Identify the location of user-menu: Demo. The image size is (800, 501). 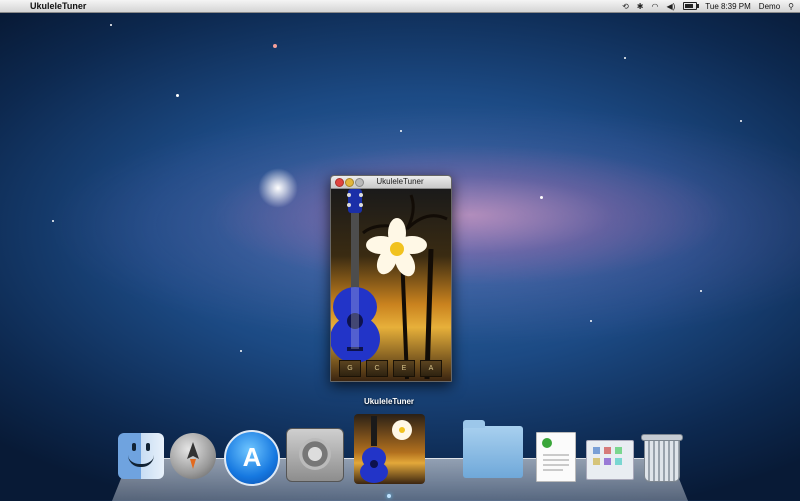
(769, 6).